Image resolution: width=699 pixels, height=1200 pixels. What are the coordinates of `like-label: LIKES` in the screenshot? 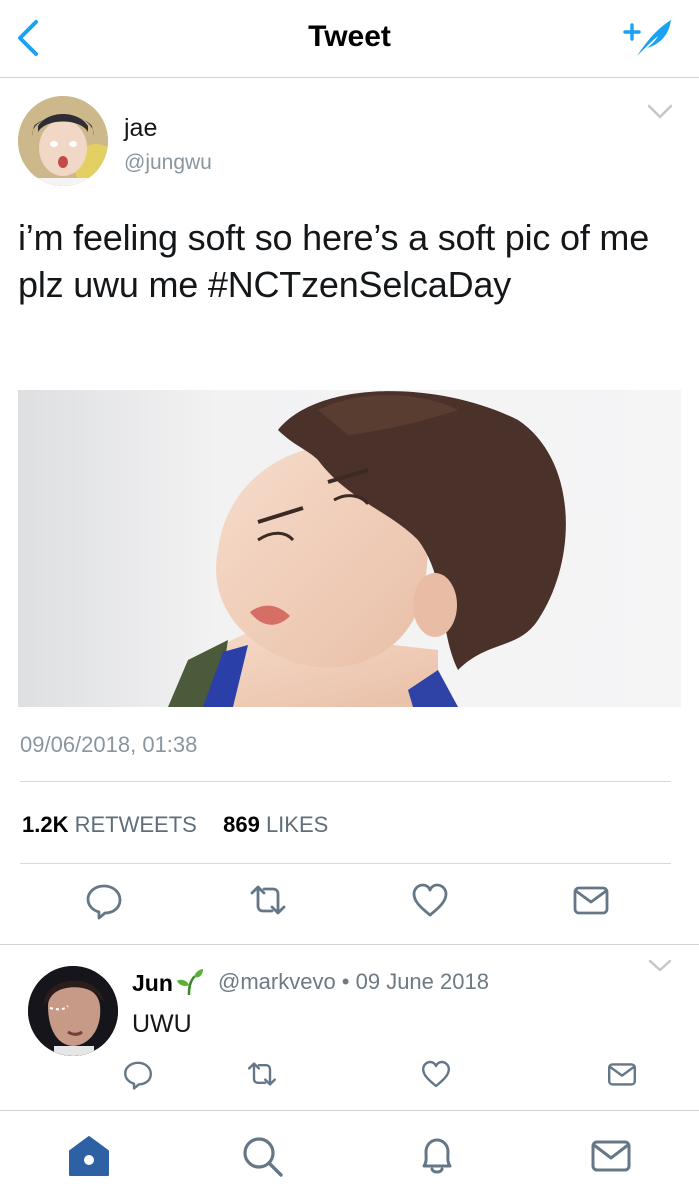 It's located at (297, 824).